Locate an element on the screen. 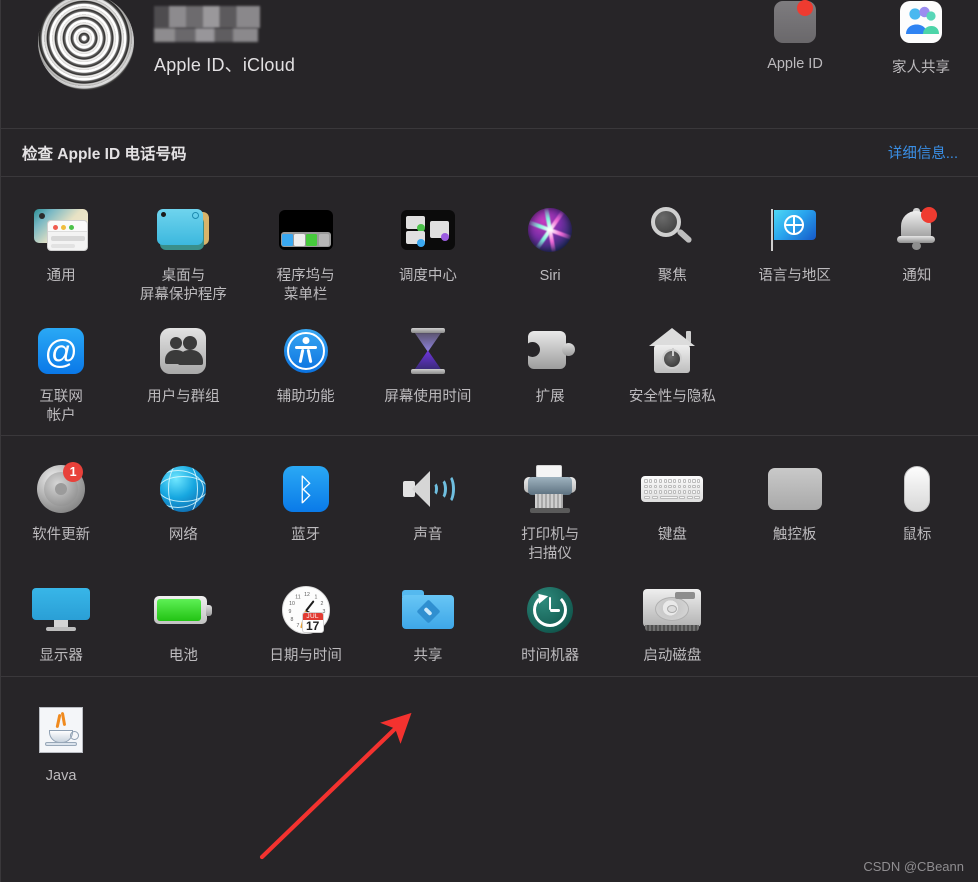 This screenshot has height=882, width=978. software-update-icon: 1 is located at coordinates (61, 488).